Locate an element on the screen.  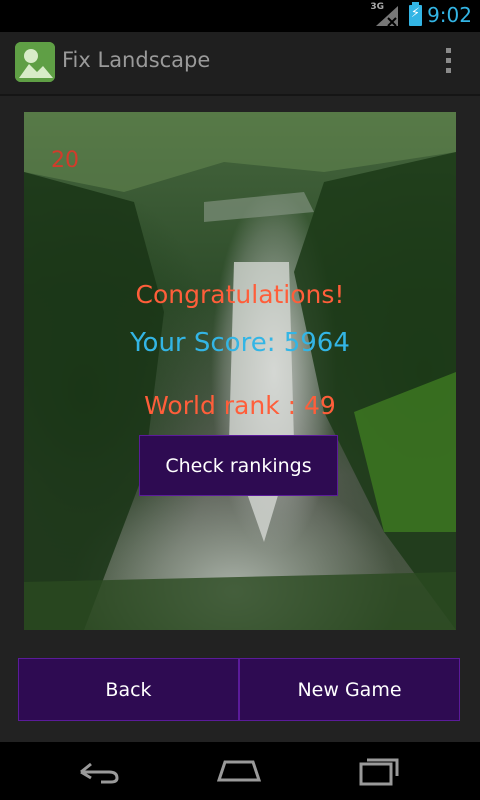
action-bar: Fix Landscape is located at coordinates (240, 64).